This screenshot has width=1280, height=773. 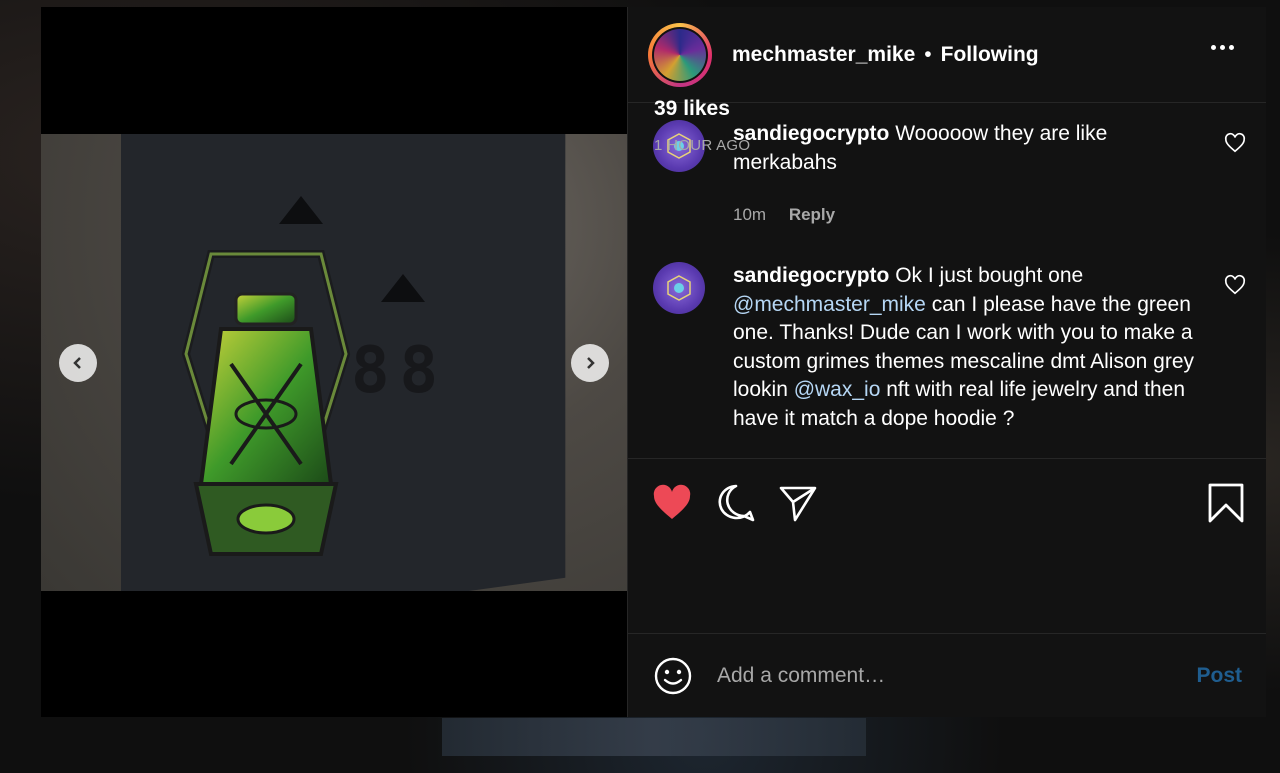 What do you see at coordinates (1222, 47) in the screenshot?
I see `more-options-button` at bounding box center [1222, 47].